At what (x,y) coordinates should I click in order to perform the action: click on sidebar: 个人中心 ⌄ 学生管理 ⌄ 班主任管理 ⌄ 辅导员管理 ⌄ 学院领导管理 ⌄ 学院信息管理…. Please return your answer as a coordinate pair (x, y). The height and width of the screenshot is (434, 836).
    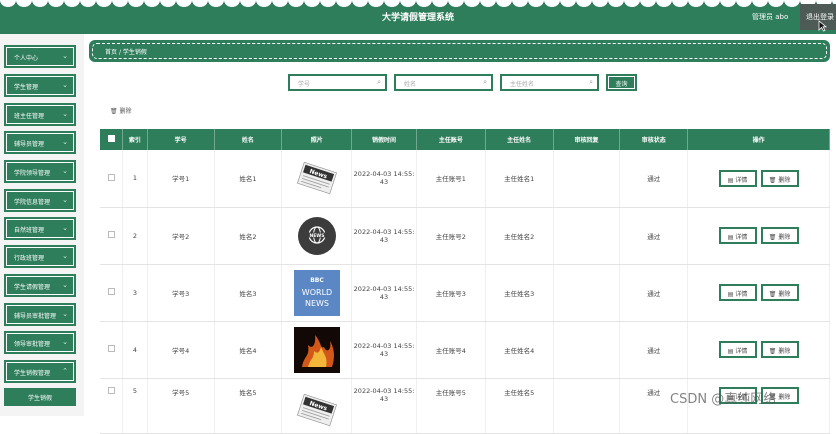
    Looking at the image, I should click on (42, 225).